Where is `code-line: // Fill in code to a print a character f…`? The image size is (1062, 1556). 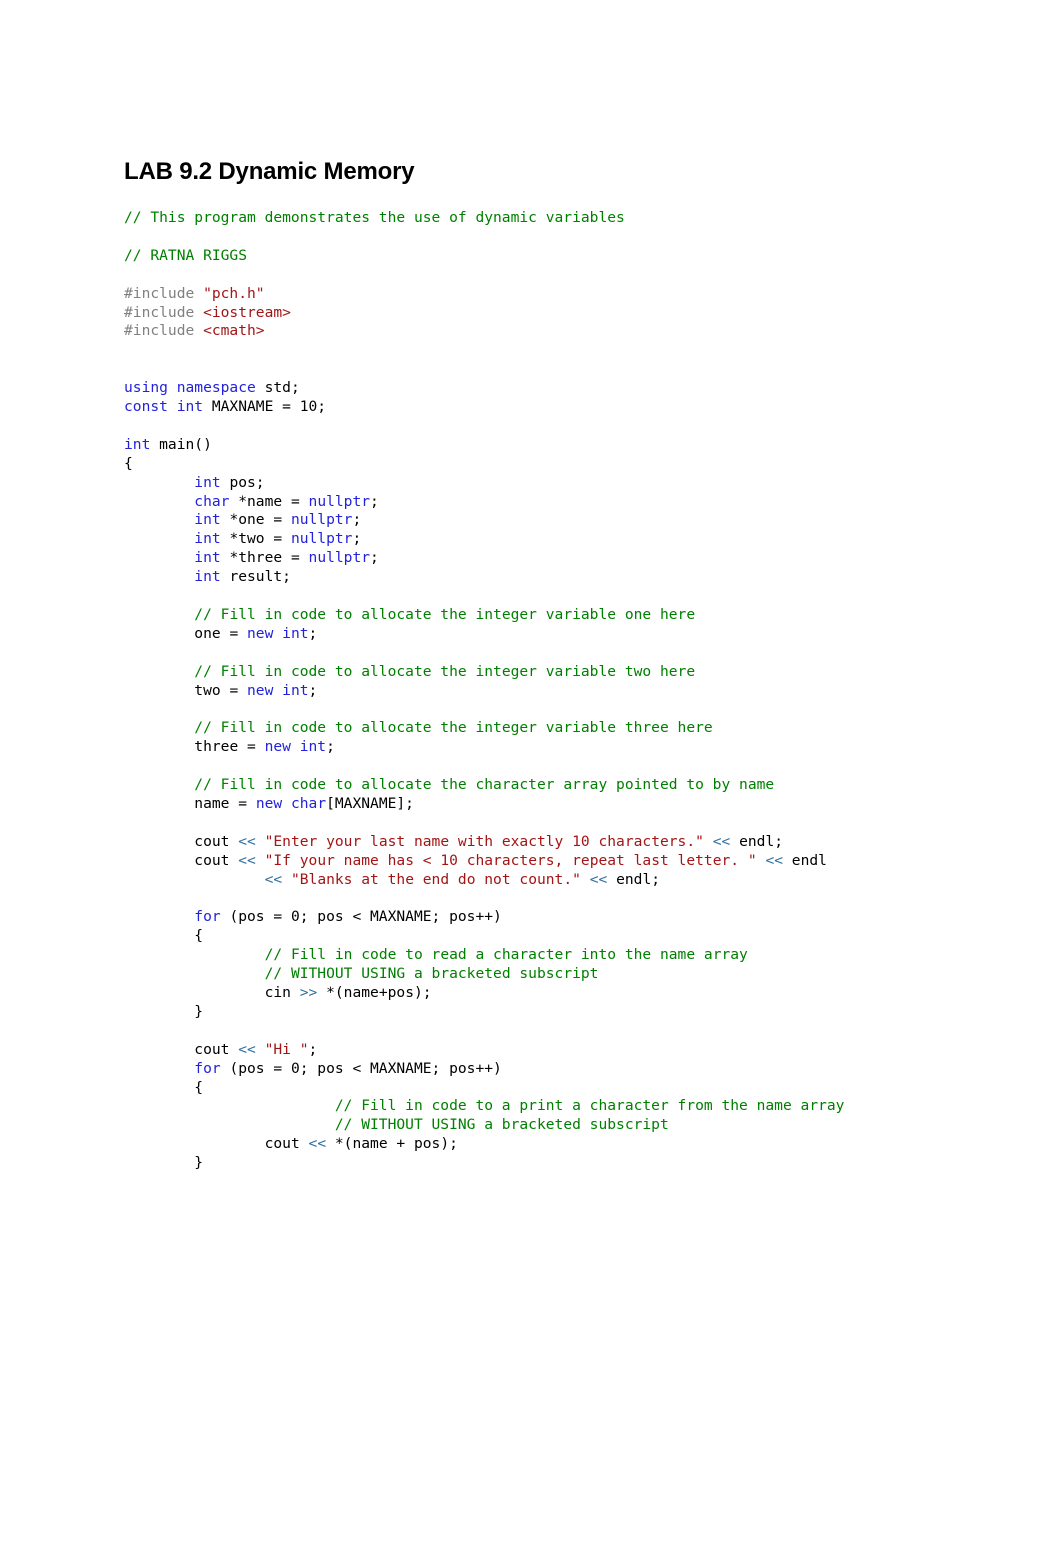
code-line: // Fill in code to a print a character f… is located at coordinates (484, 1106).